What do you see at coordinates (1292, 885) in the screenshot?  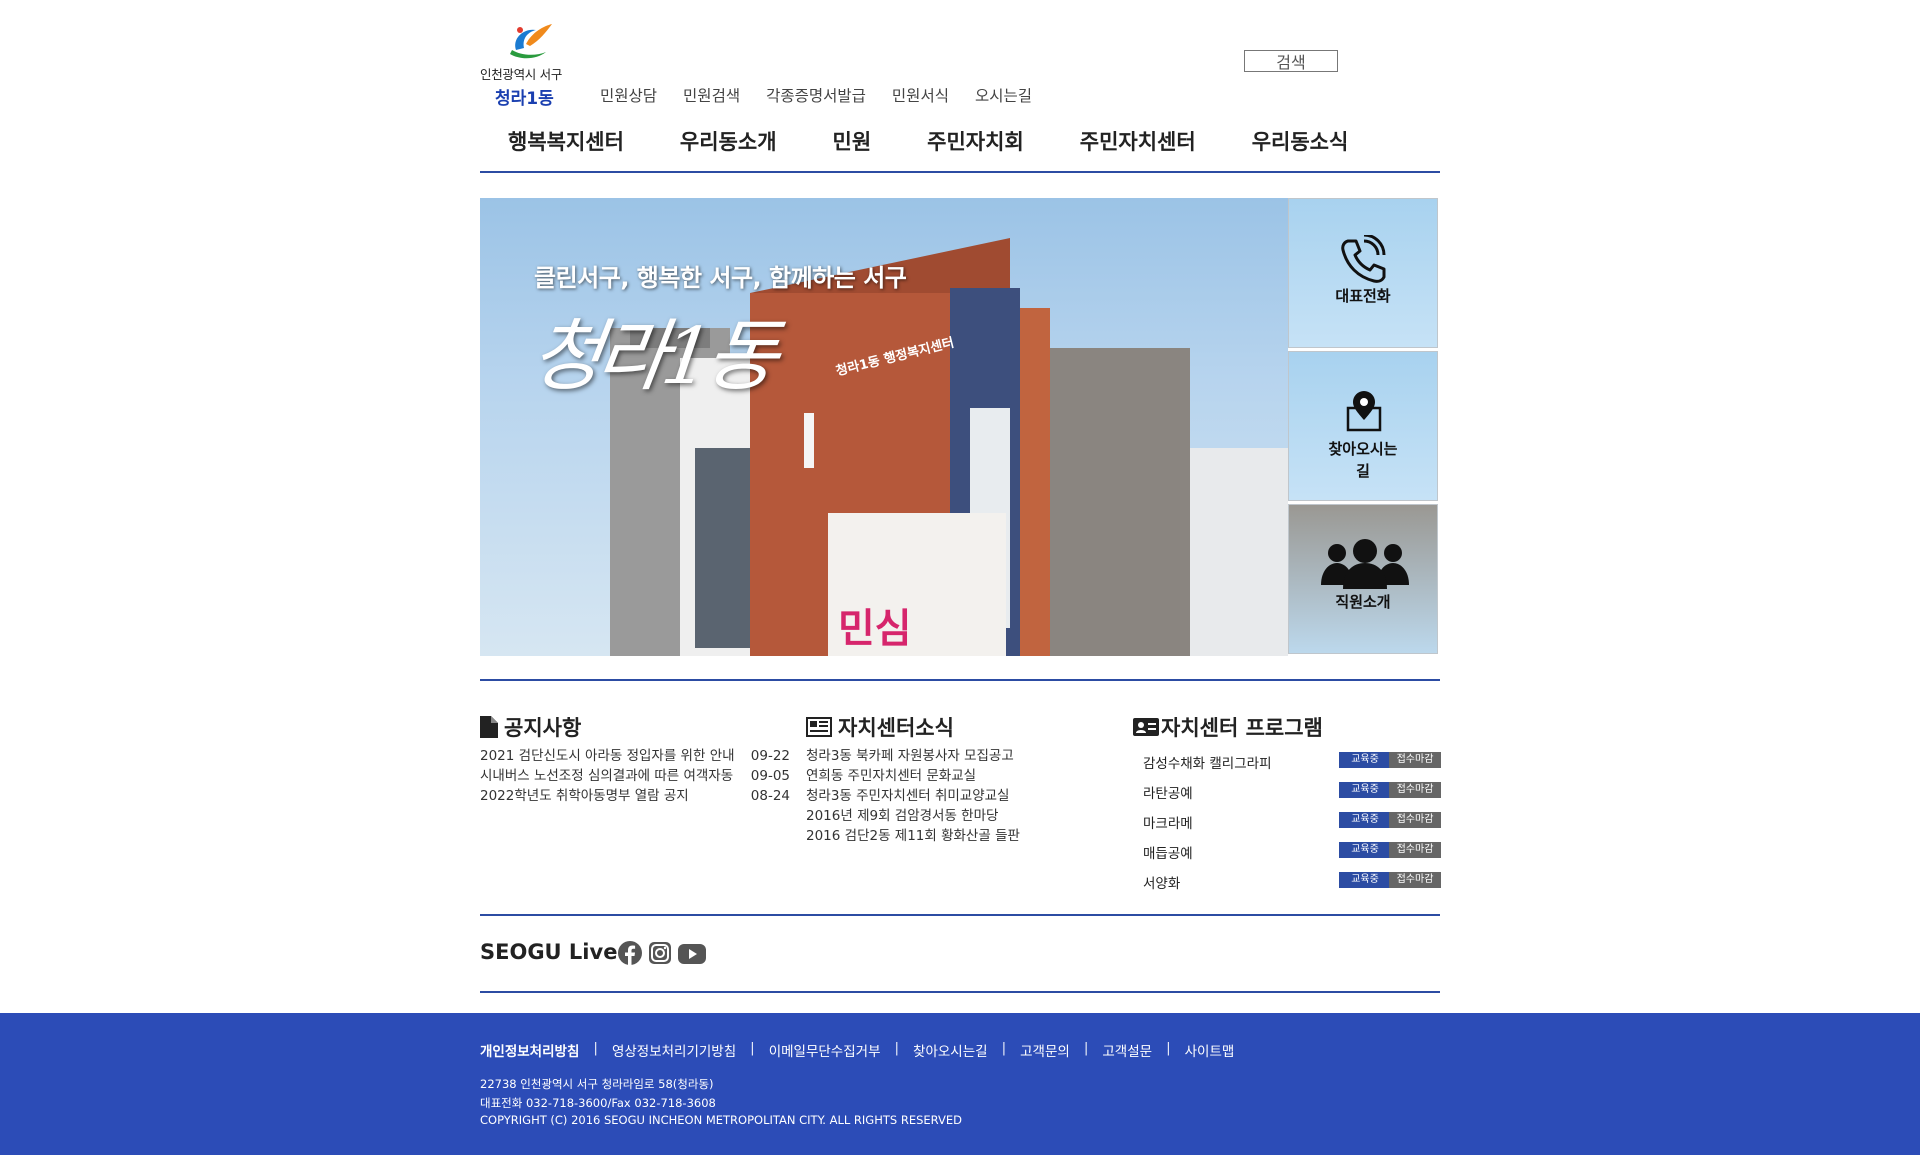 I see `list-item: 서양화 교육중 접수마감` at bounding box center [1292, 885].